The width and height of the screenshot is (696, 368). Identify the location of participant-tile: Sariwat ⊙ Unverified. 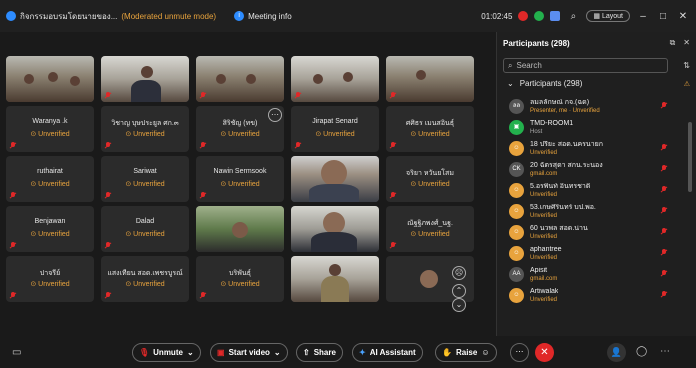
(145, 179).